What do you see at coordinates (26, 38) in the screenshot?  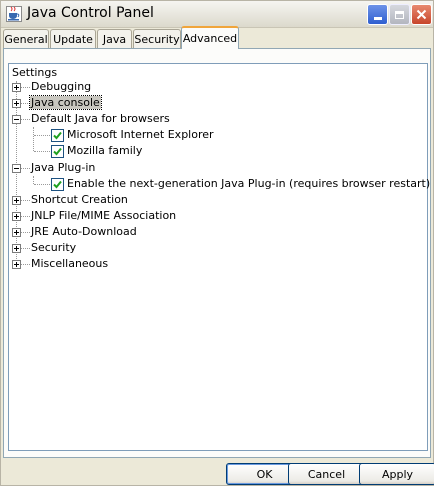 I see `tab-general: General` at bounding box center [26, 38].